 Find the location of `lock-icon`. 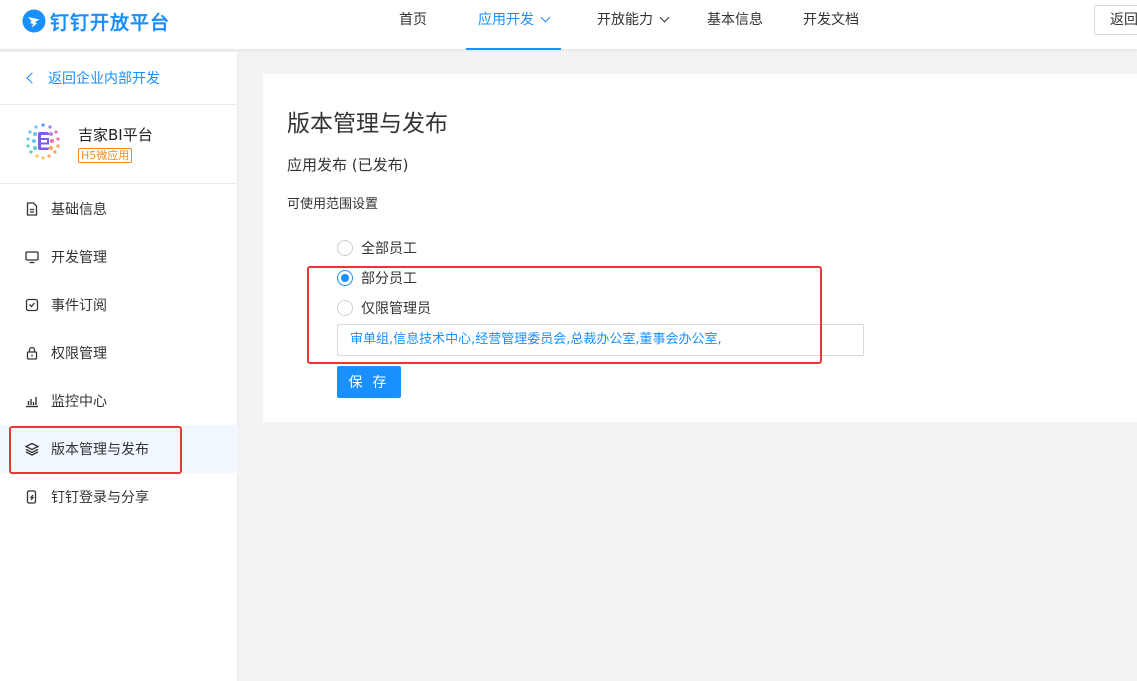

lock-icon is located at coordinates (32, 353).